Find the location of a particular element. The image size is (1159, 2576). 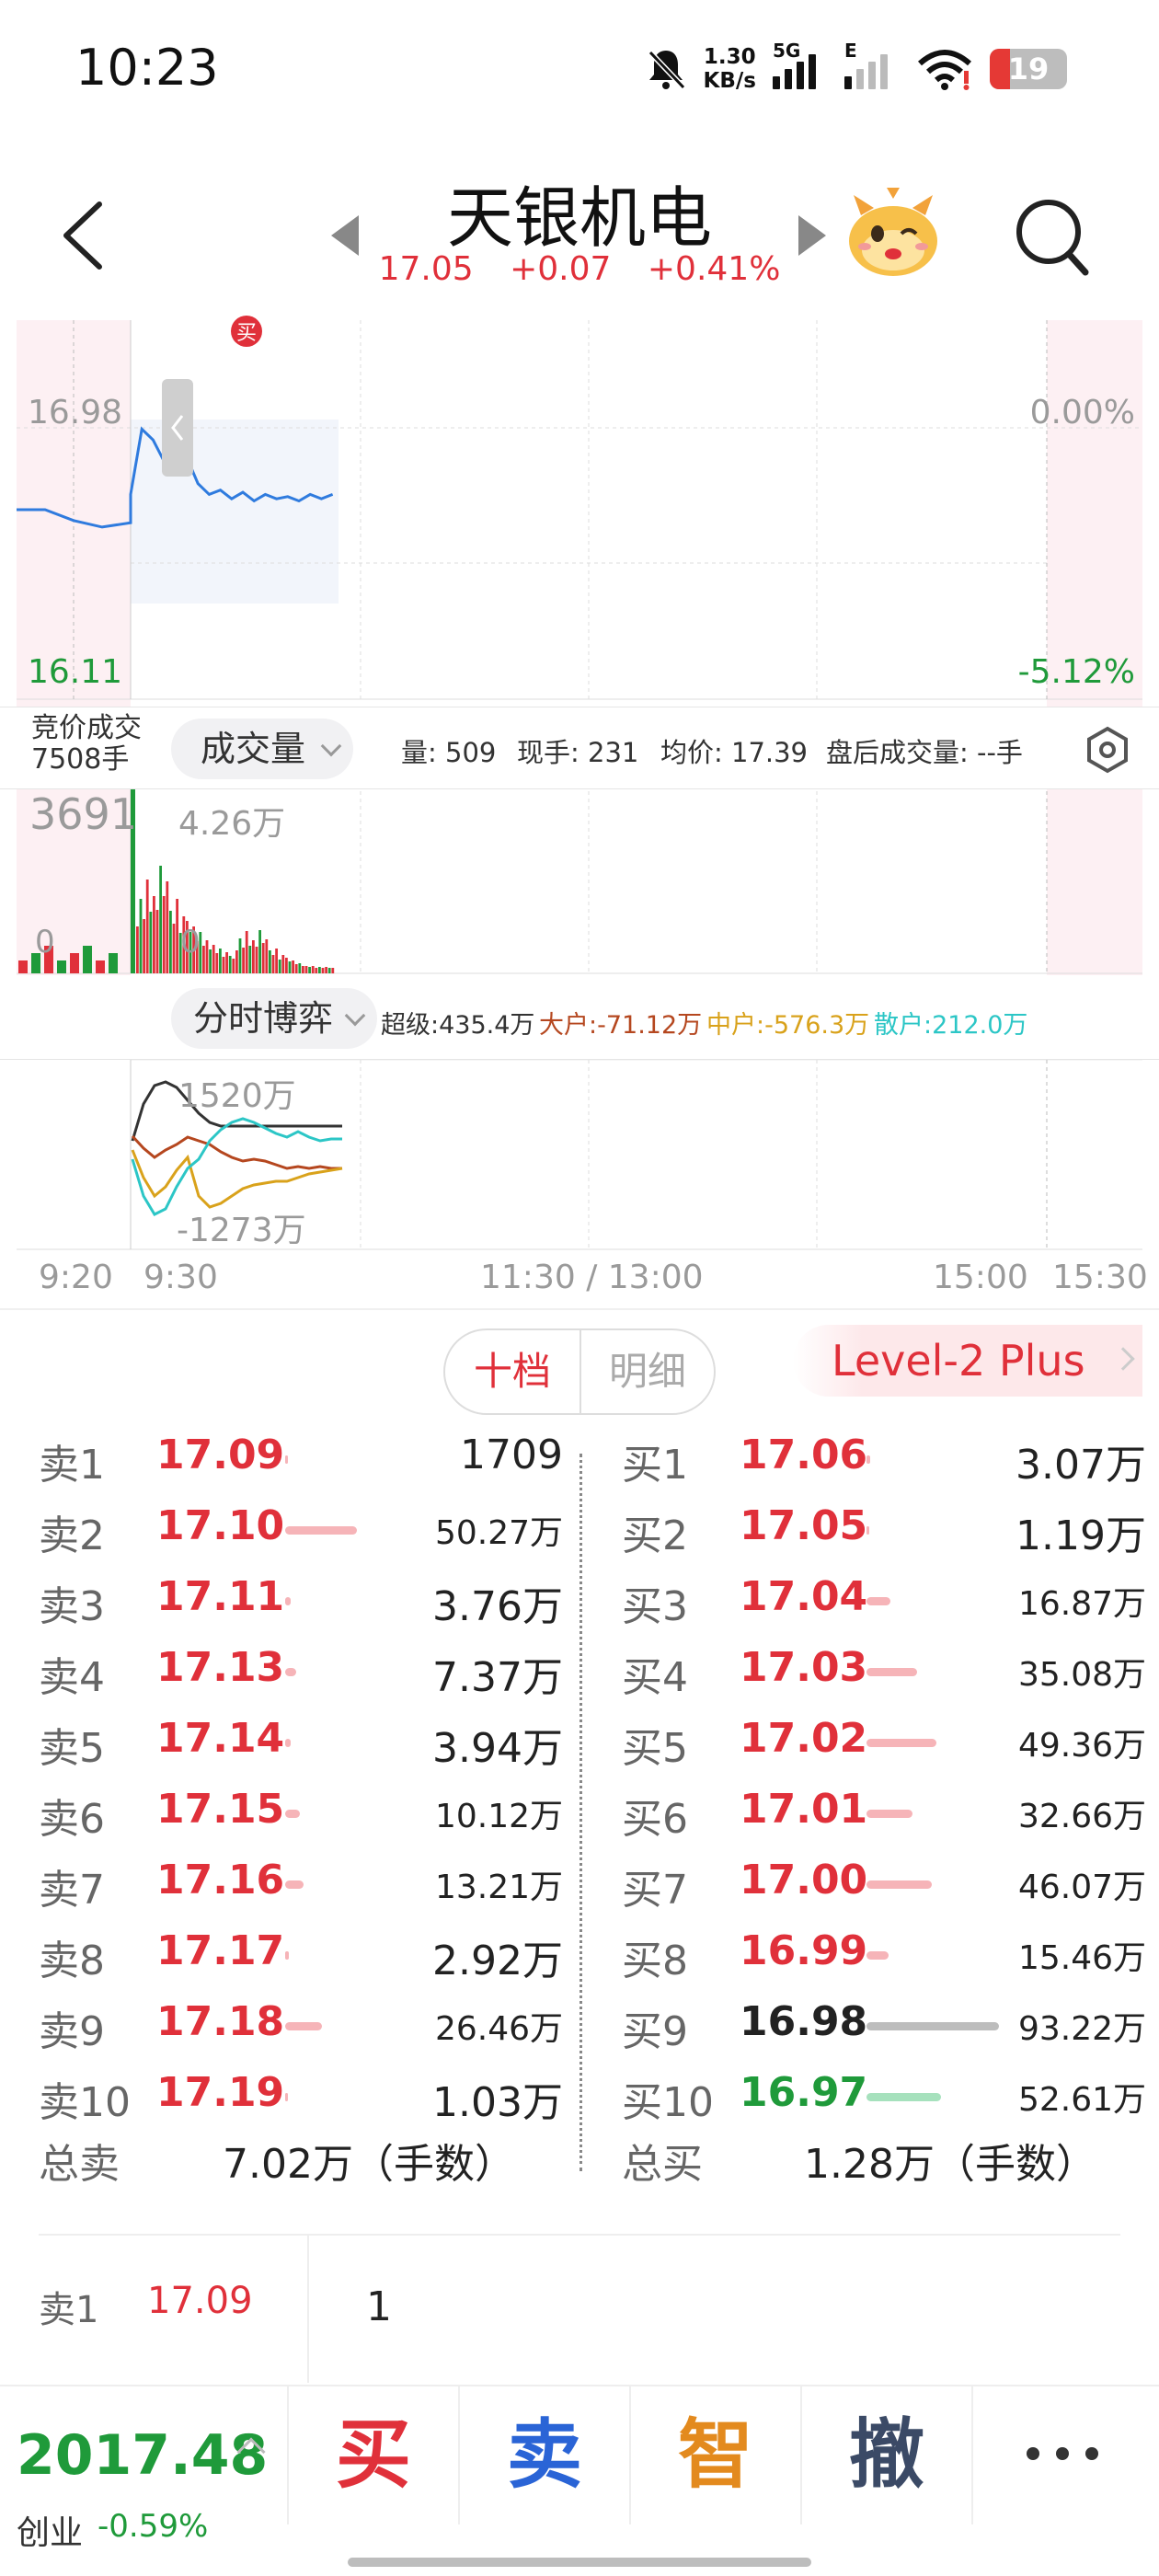

ask-row: 卖6 17.15 10.12万 is located at coordinates (315, 1812).